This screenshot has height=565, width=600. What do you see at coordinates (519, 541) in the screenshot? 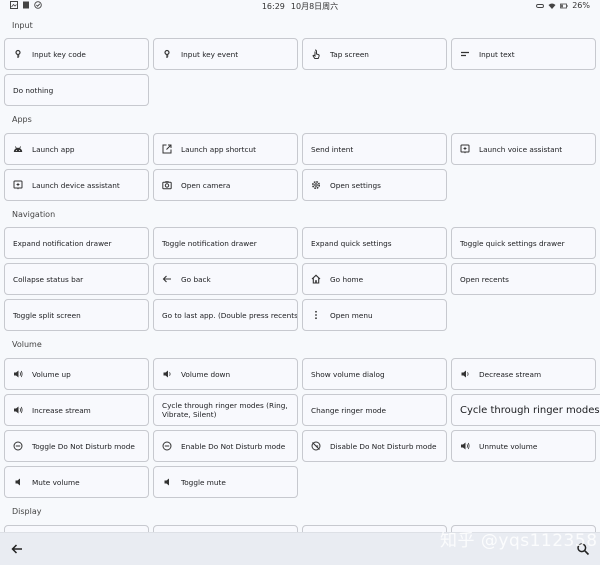
I see `watermark: 知乎 @yqs112358` at bounding box center [519, 541].